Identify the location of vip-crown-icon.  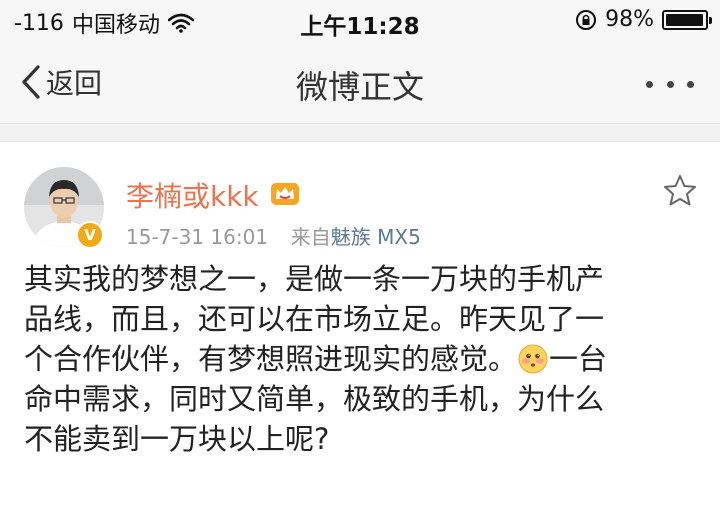
(285, 194).